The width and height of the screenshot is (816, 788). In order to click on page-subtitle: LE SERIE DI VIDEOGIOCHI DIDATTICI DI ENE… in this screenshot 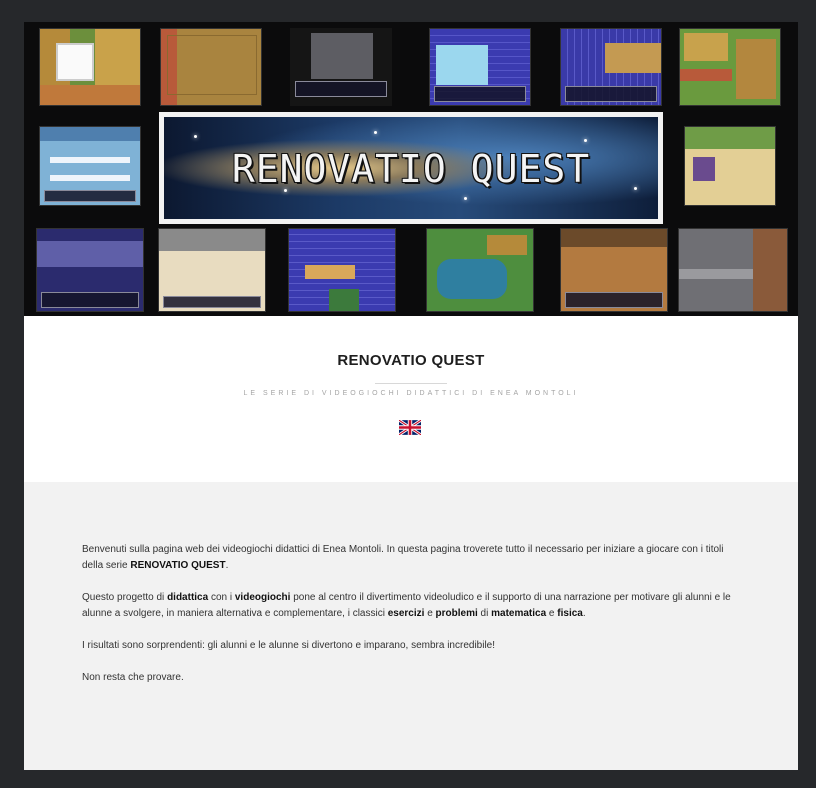, I will do `click(411, 393)`.